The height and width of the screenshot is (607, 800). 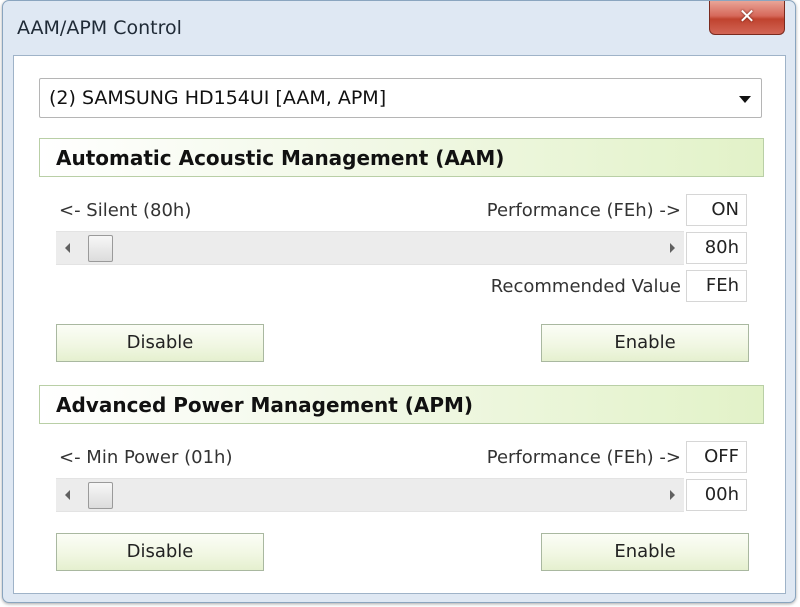 I want to click on apm-max-label: Performance (FEh) ->, so click(x=583, y=457).